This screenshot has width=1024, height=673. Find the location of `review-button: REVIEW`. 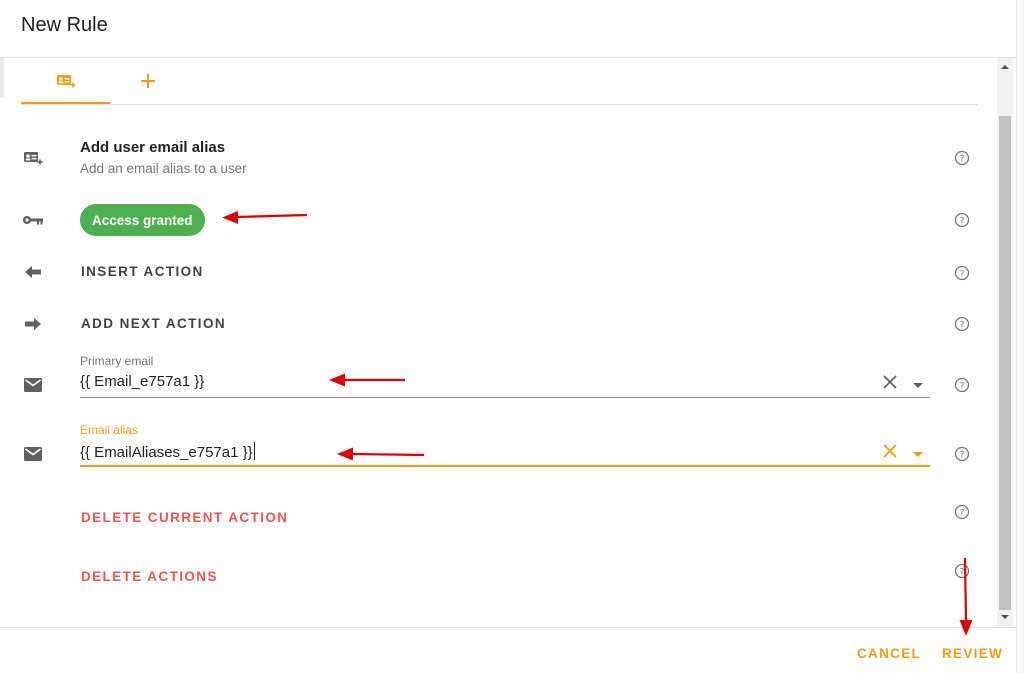

review-button: REVIEW is located at coordinates (972, 653).